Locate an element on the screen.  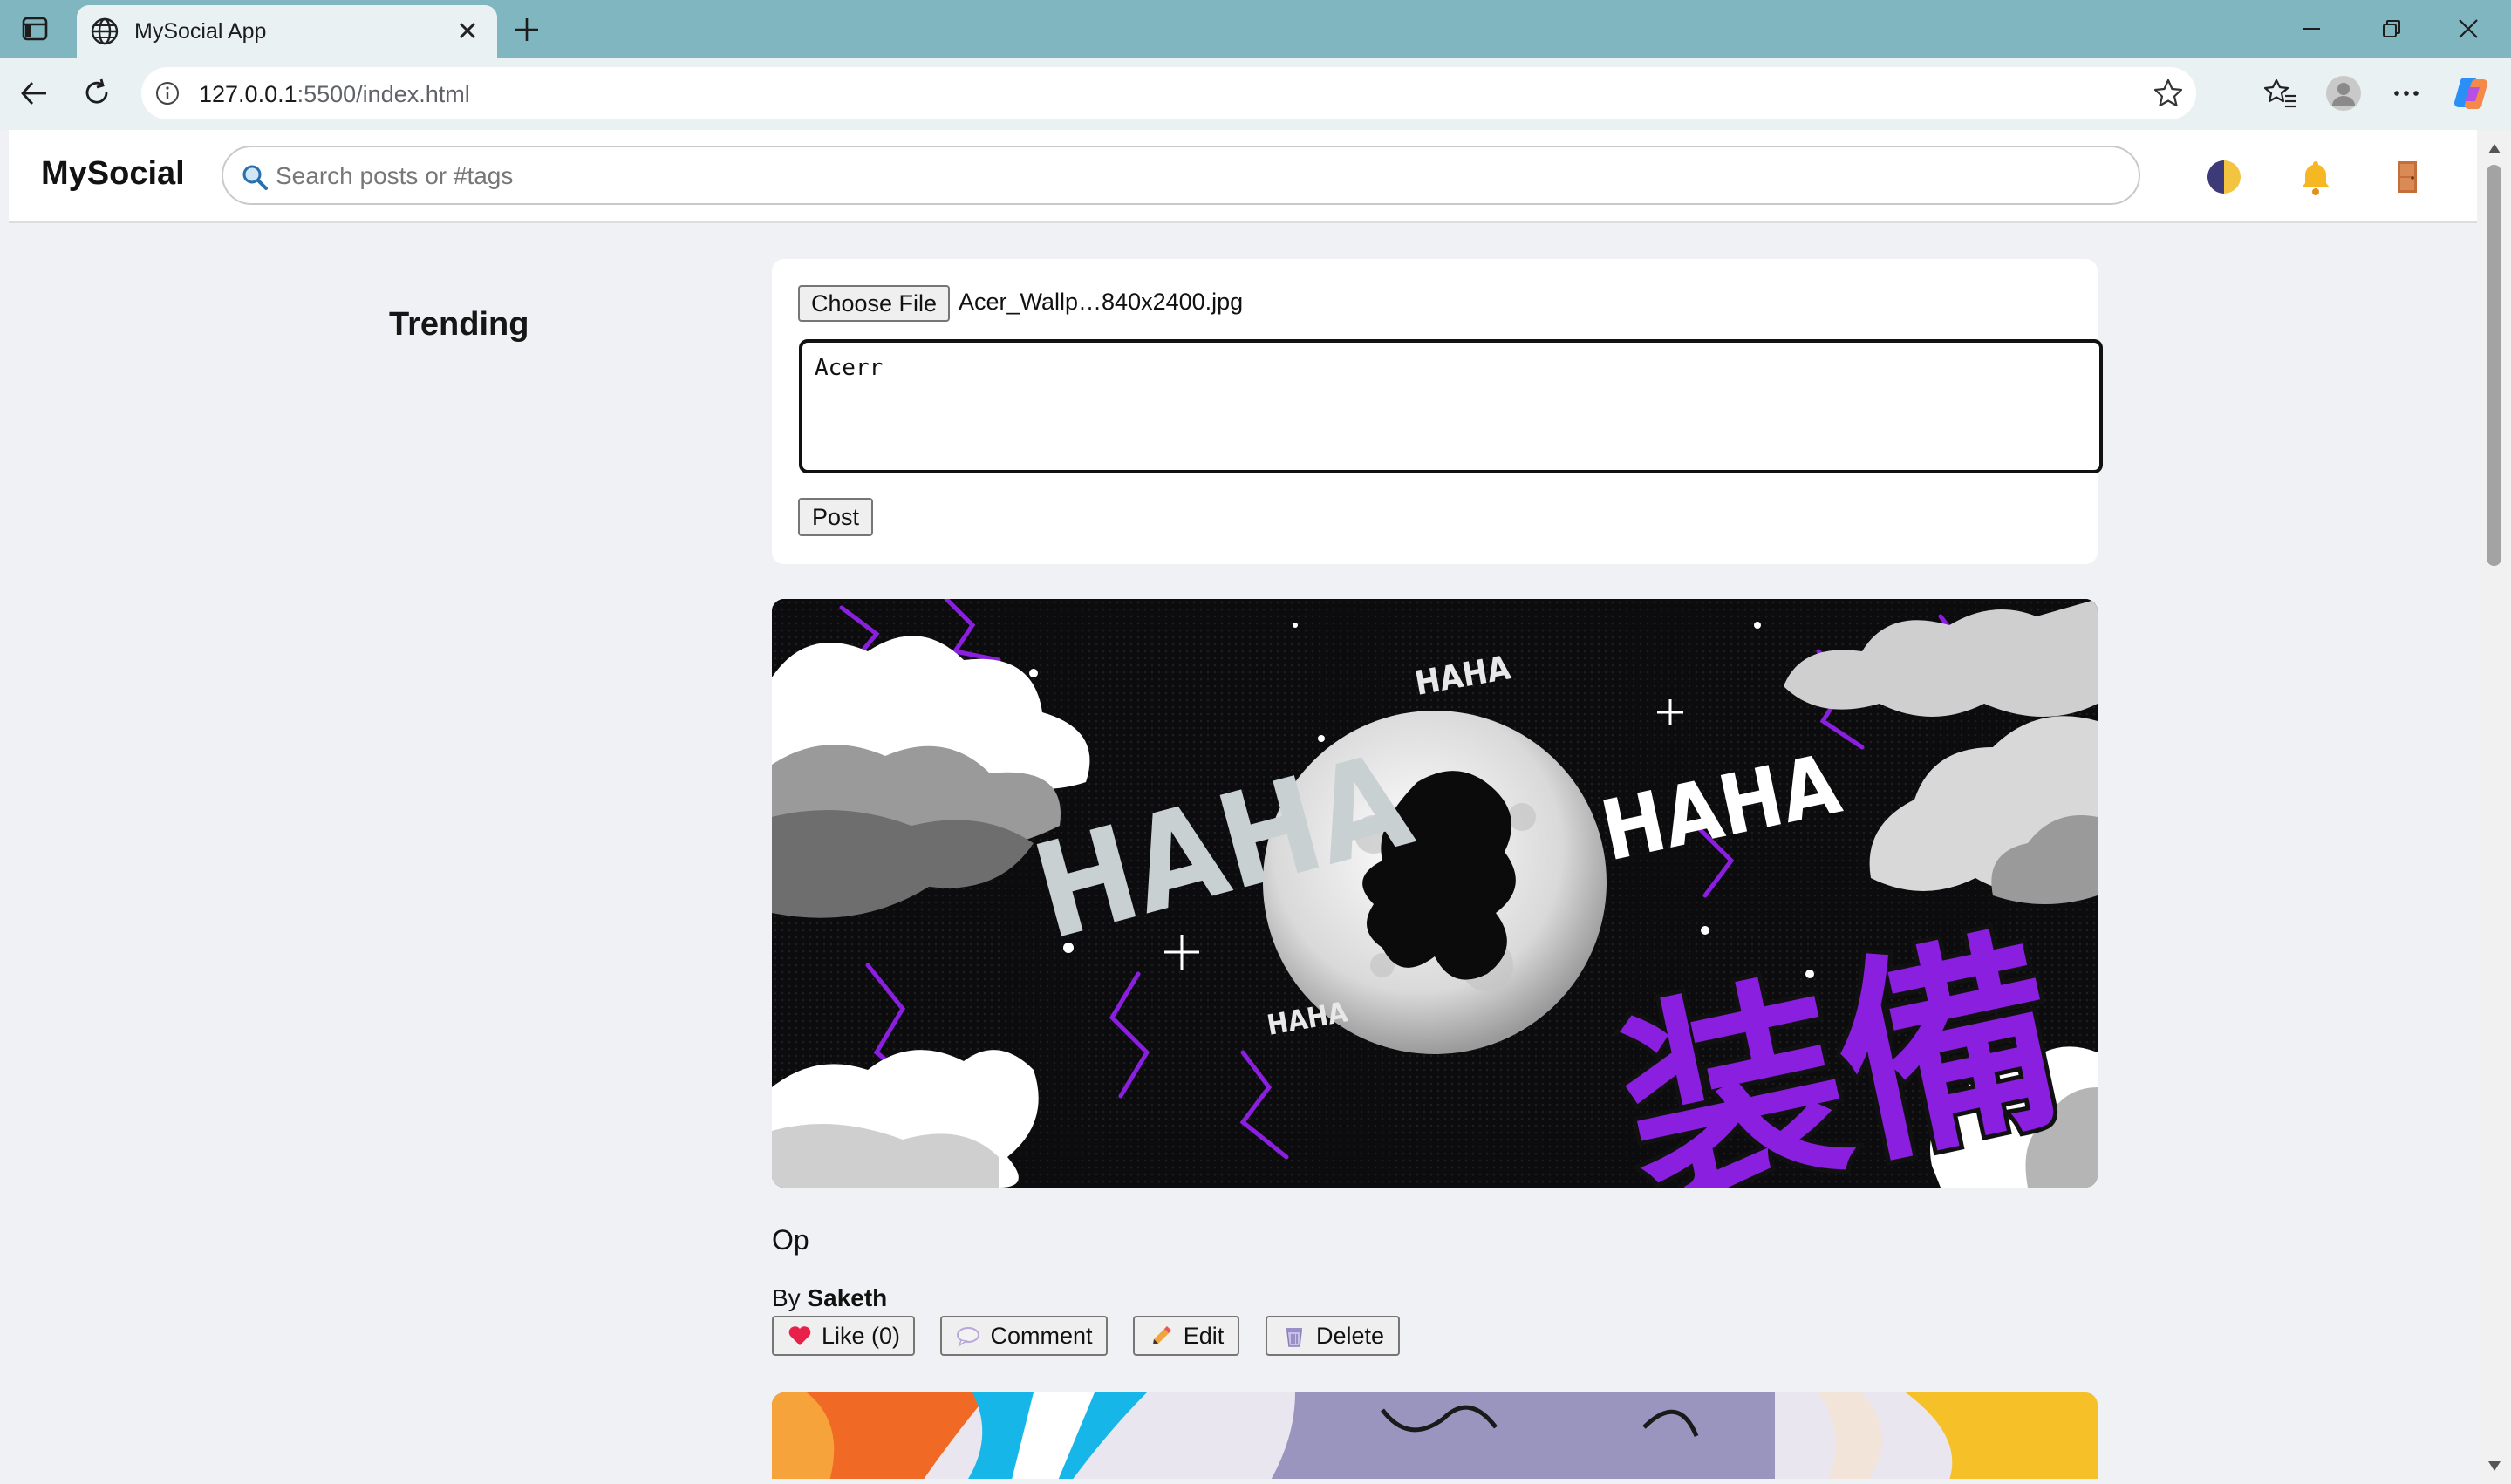
trash-icon is located at coordinates (1294, 1336).